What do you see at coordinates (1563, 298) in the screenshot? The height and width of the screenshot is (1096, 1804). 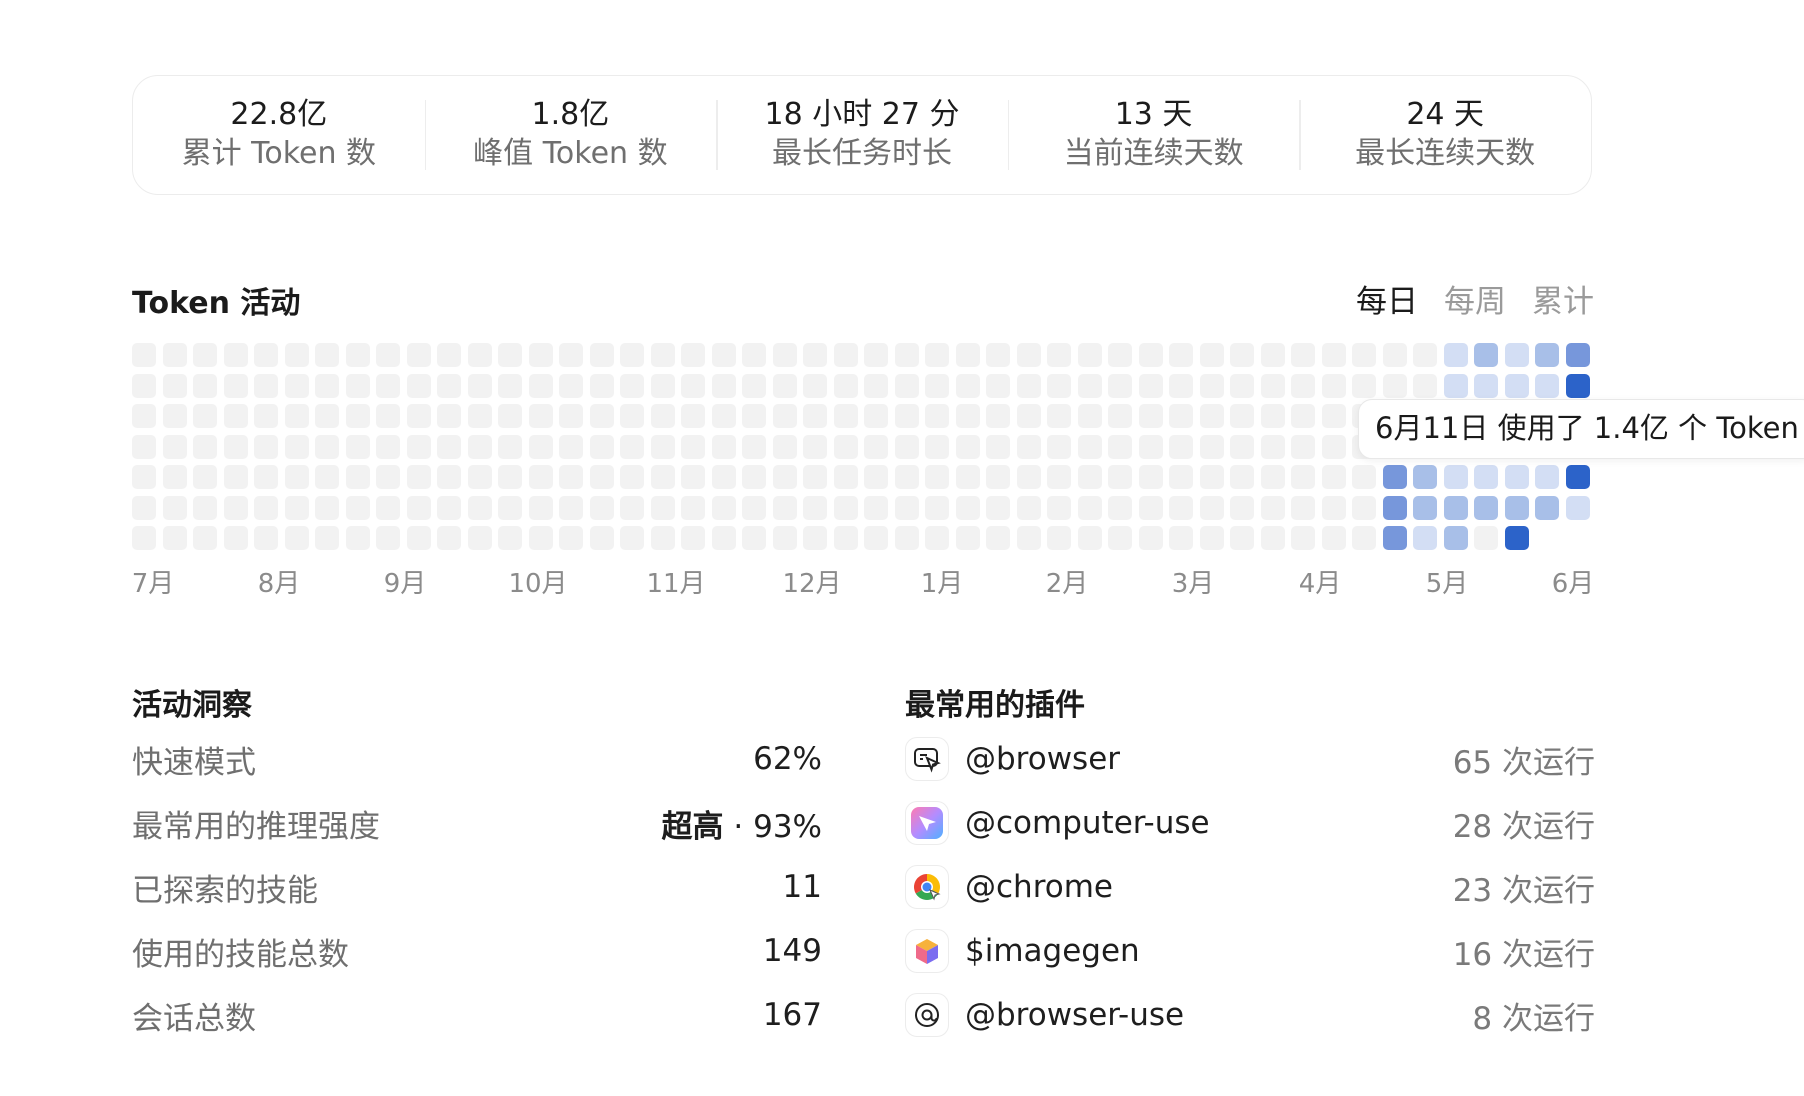 I see `tab-cumulative: 累计` at bounding box center [1563, 298].